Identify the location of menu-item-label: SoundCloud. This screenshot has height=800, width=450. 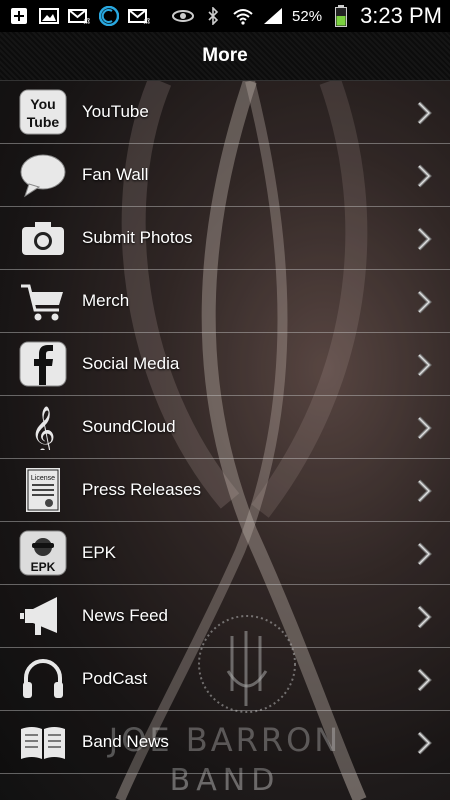
(129, 426).